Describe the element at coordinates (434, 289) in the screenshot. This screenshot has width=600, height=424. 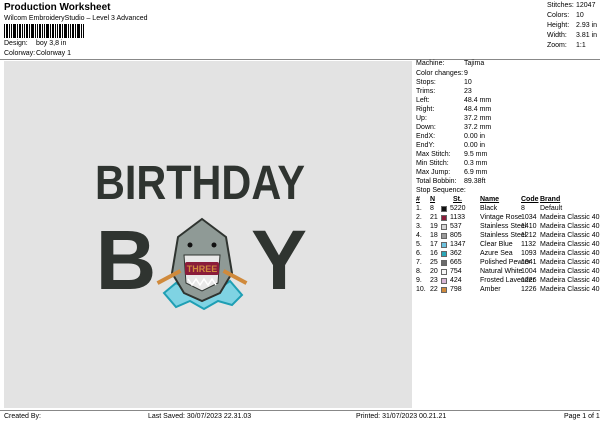
I see `row-needle: 22` at that location.